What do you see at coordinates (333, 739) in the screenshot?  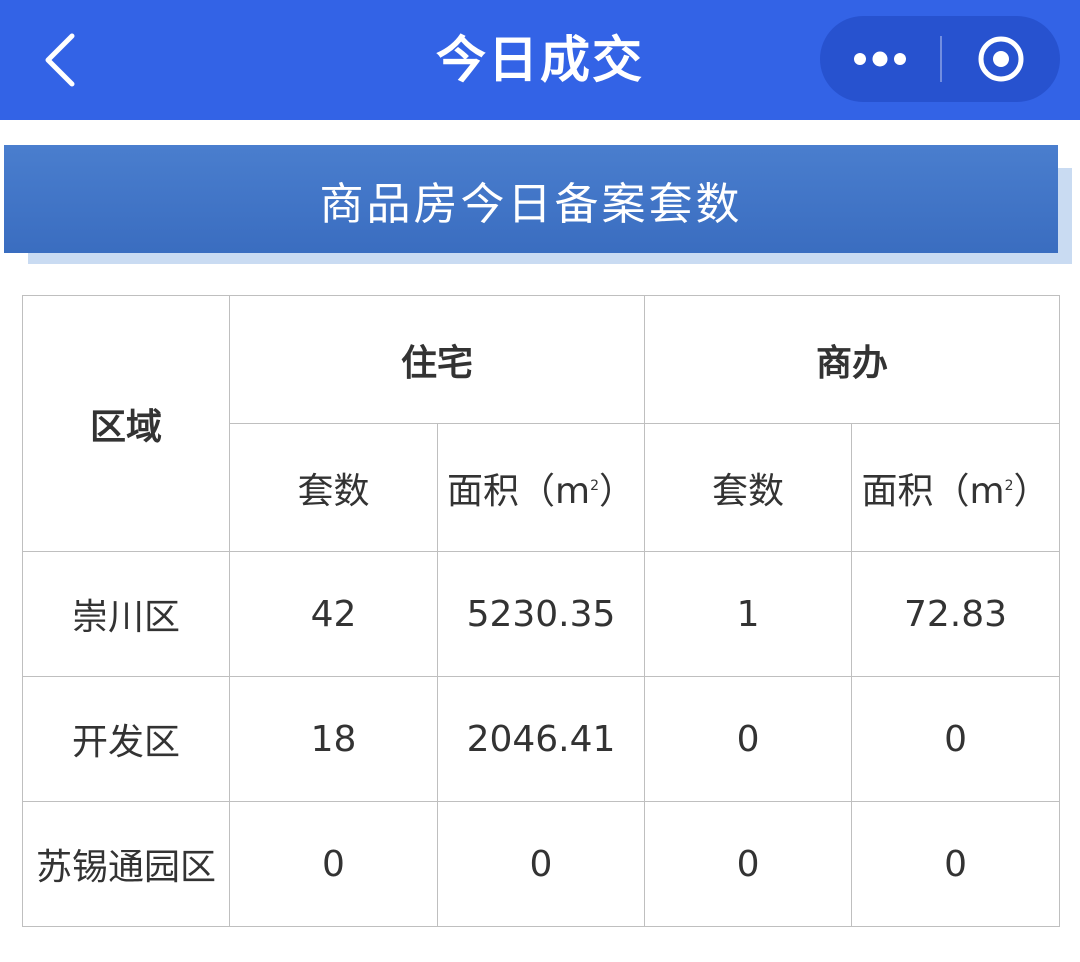 I see `residential-count-cell: 18` at bounding box center [333, 739].